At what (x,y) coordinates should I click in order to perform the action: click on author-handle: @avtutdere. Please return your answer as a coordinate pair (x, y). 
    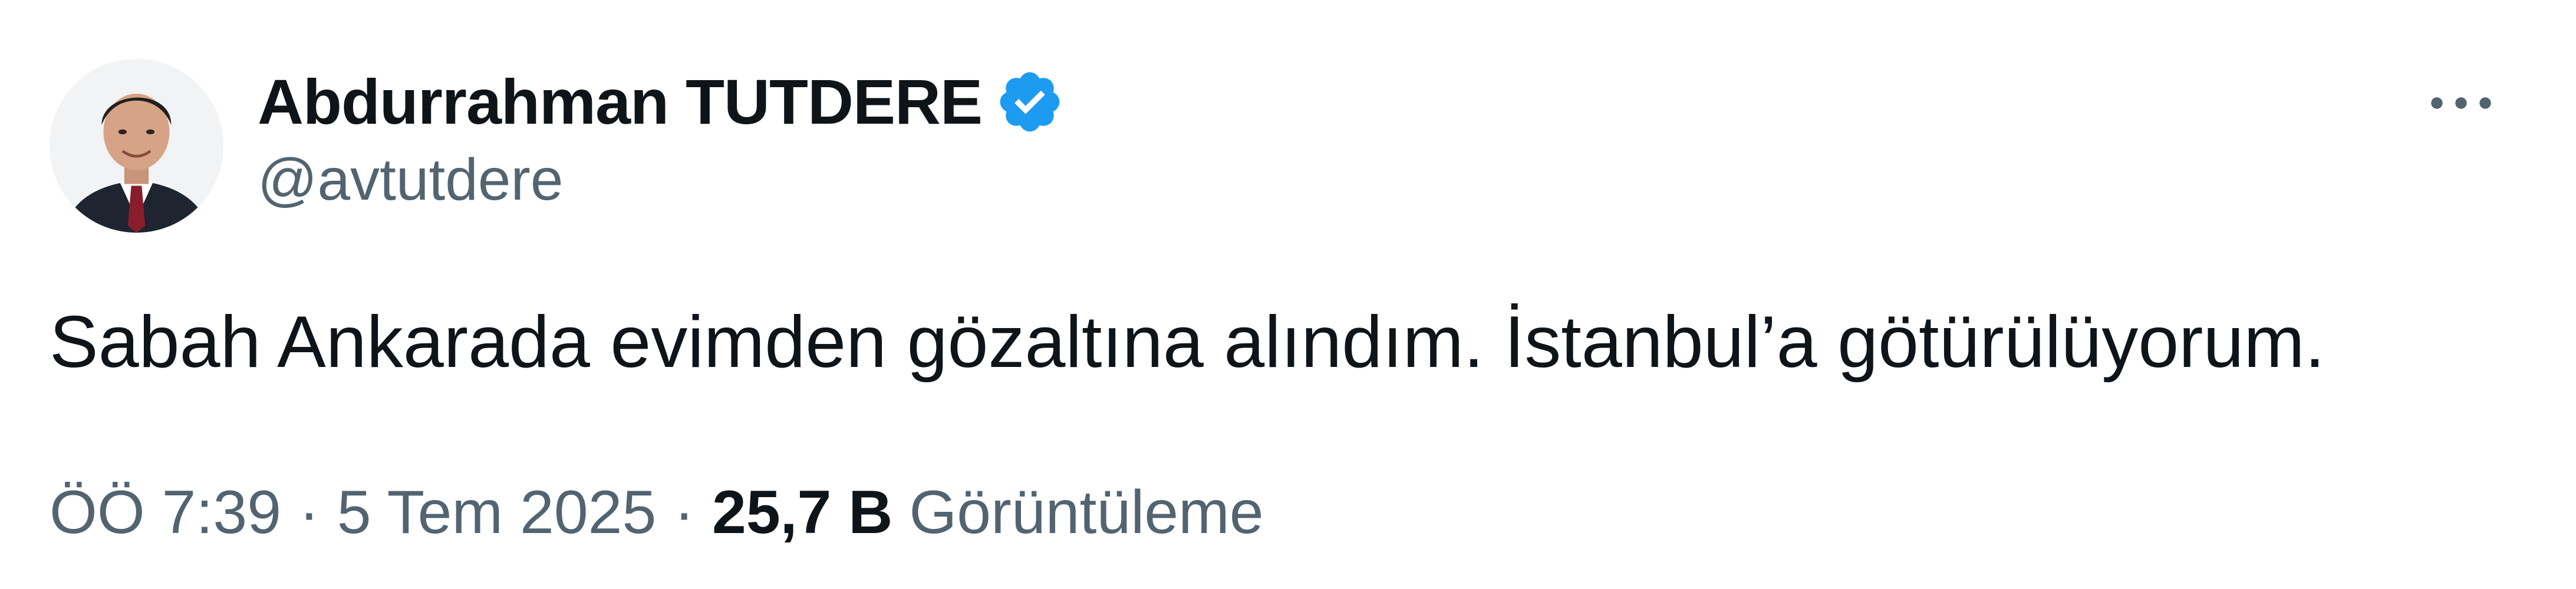
    Looking at the image, I should click on (410, 179).